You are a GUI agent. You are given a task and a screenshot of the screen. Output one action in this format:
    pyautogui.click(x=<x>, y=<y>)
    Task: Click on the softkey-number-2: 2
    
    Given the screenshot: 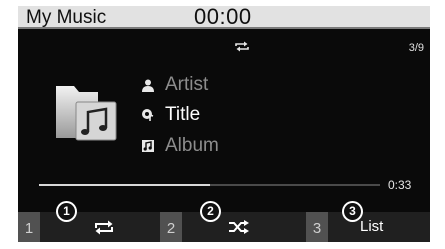 What is the action you would take?
    pyautogui.click(x=171, y=227)
    